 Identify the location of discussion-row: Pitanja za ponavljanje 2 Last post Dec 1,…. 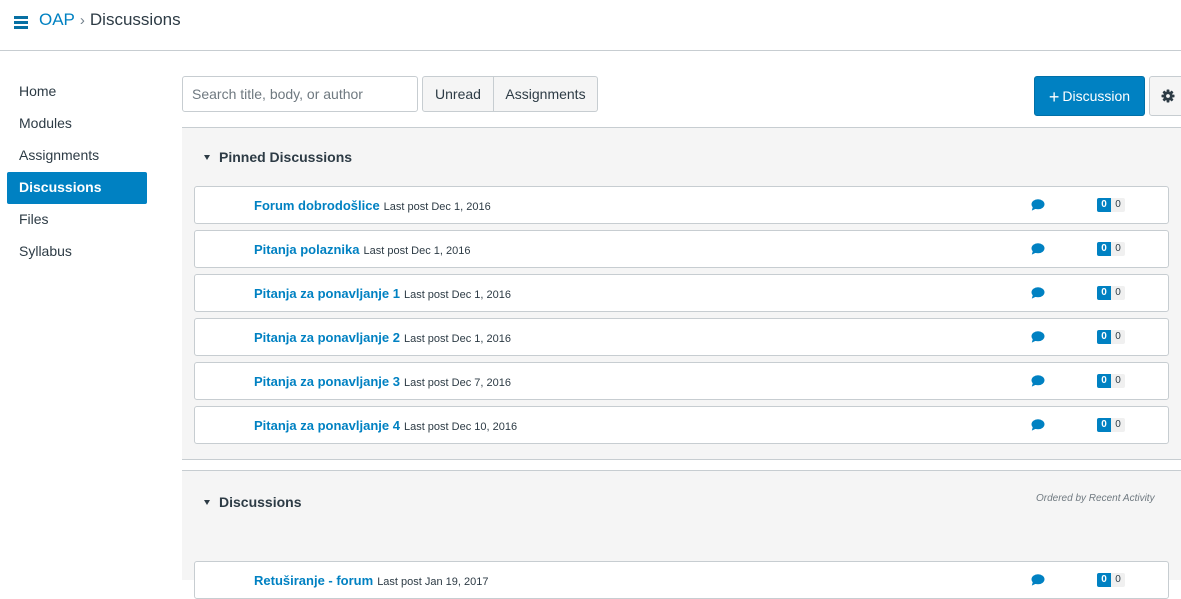
(681, 337).